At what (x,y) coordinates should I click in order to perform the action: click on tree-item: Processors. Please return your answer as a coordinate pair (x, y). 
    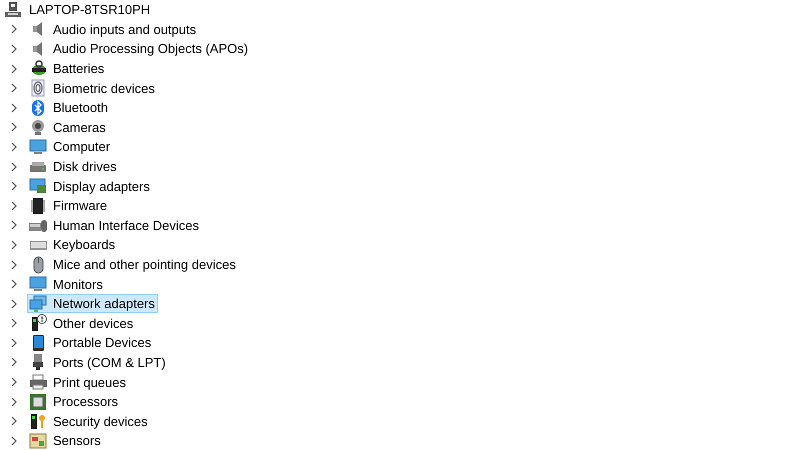
    Looking at the image, I should click on (74, 402).